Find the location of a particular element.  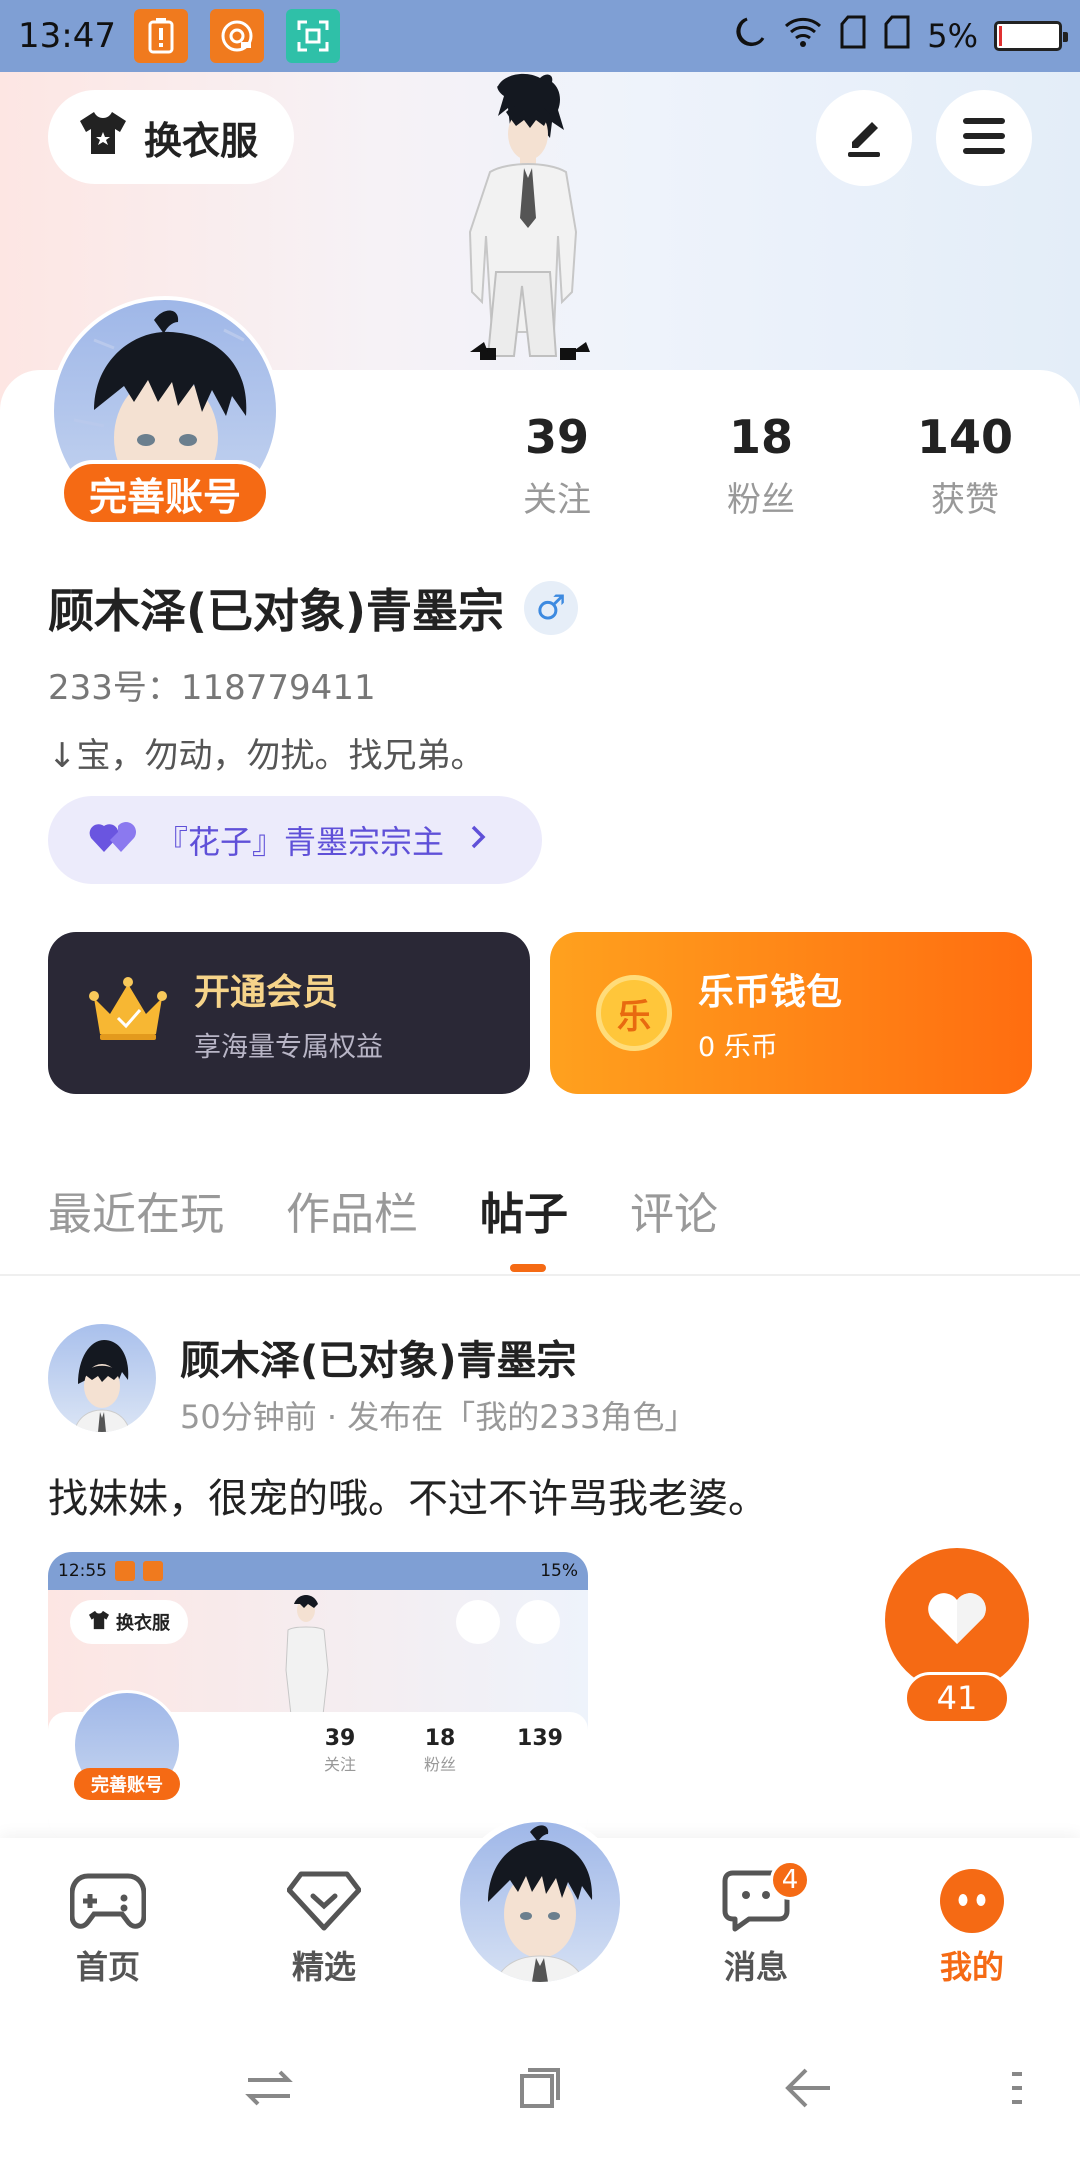

thumb-app-icon is located at coordinates (153, 1571).